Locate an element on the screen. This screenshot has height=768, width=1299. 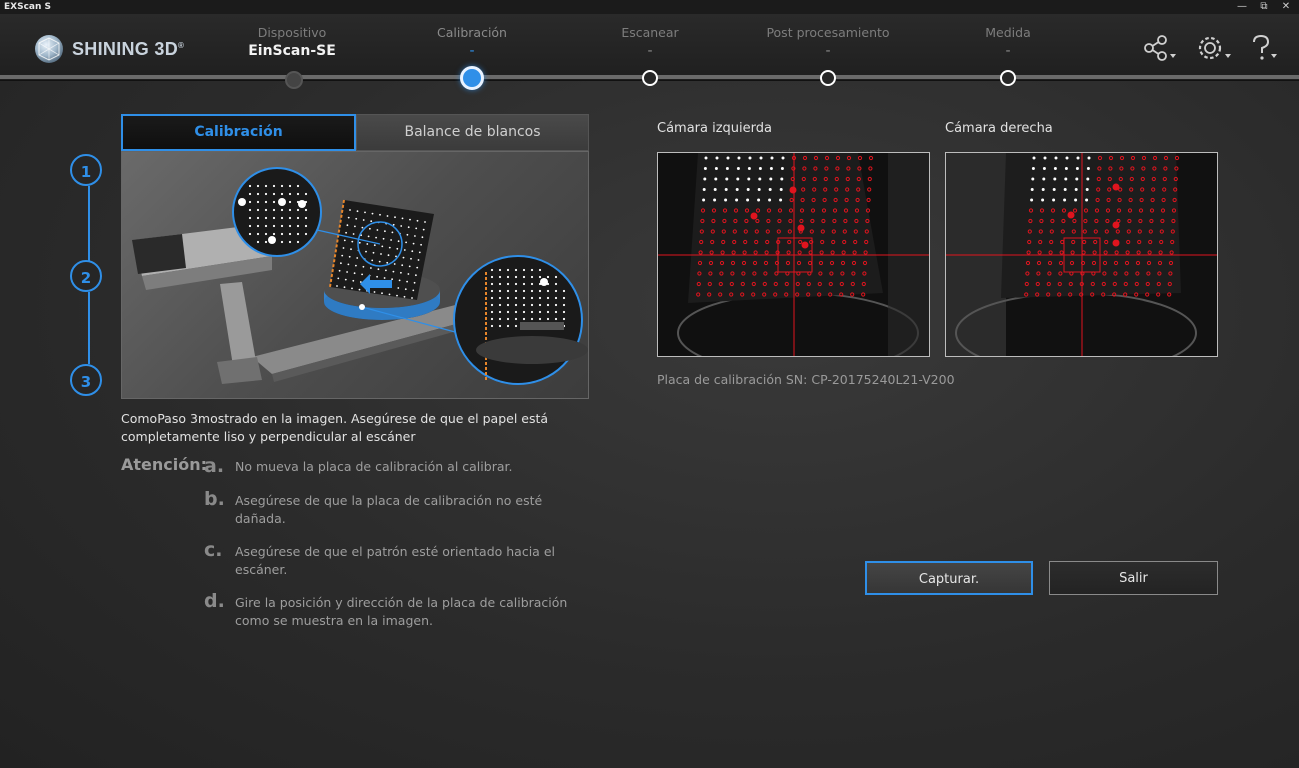
step-calibracion: Calibración - is located at coordinates (472, 42).